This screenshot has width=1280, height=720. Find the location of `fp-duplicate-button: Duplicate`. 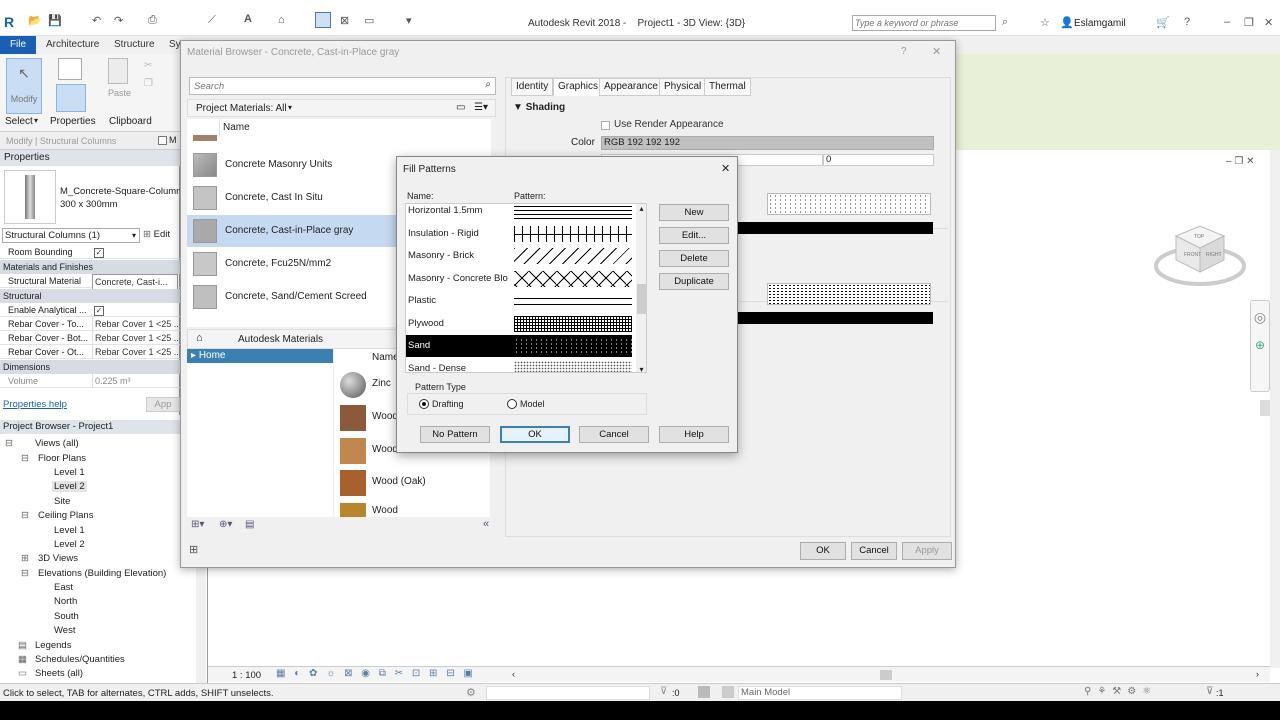

fp-duplicate-button: Duplicate is located at coordinates (694, 281).